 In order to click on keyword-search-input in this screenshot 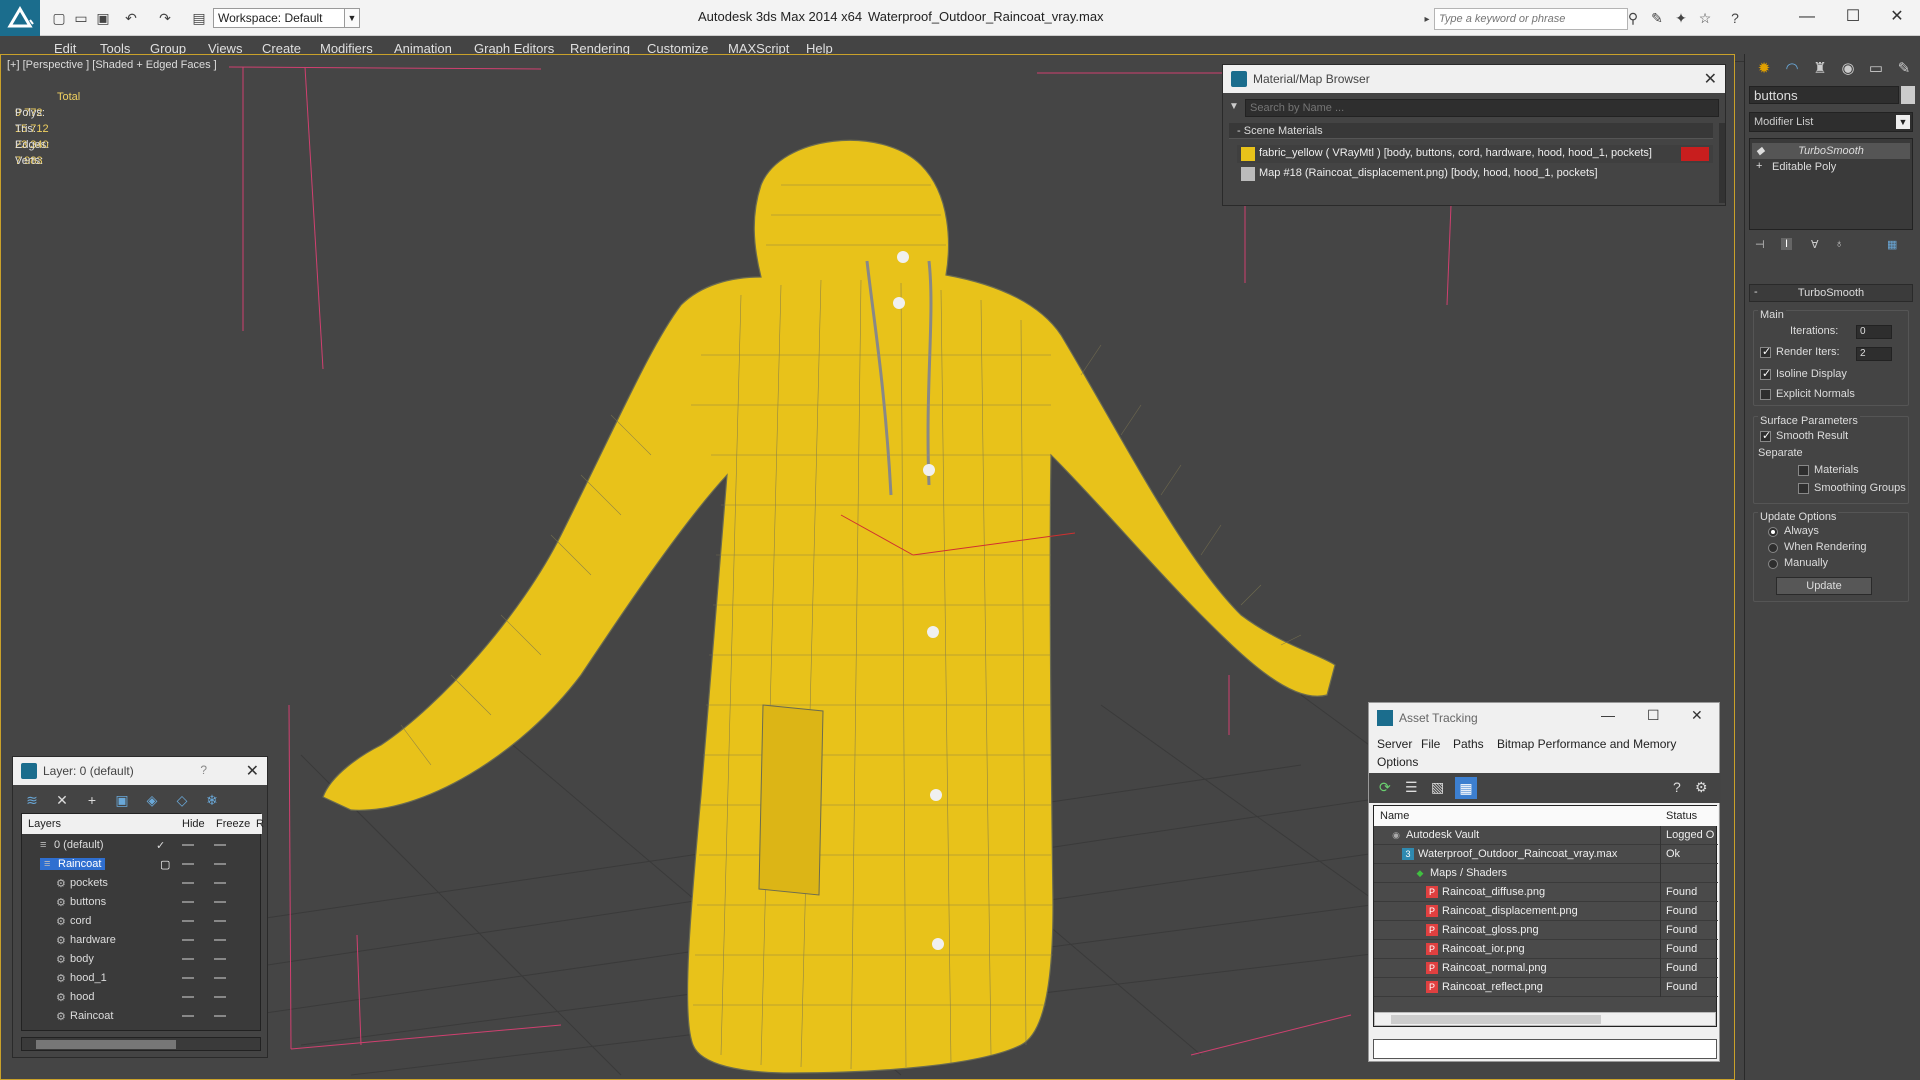, I will do `click(1531, 19)`.